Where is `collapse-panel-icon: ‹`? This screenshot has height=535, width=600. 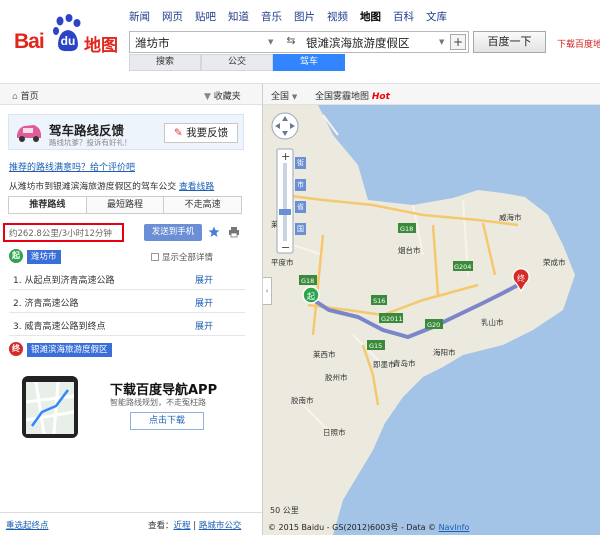
collapse-panel-icon: ‹ is located at coordinates (267, 291).